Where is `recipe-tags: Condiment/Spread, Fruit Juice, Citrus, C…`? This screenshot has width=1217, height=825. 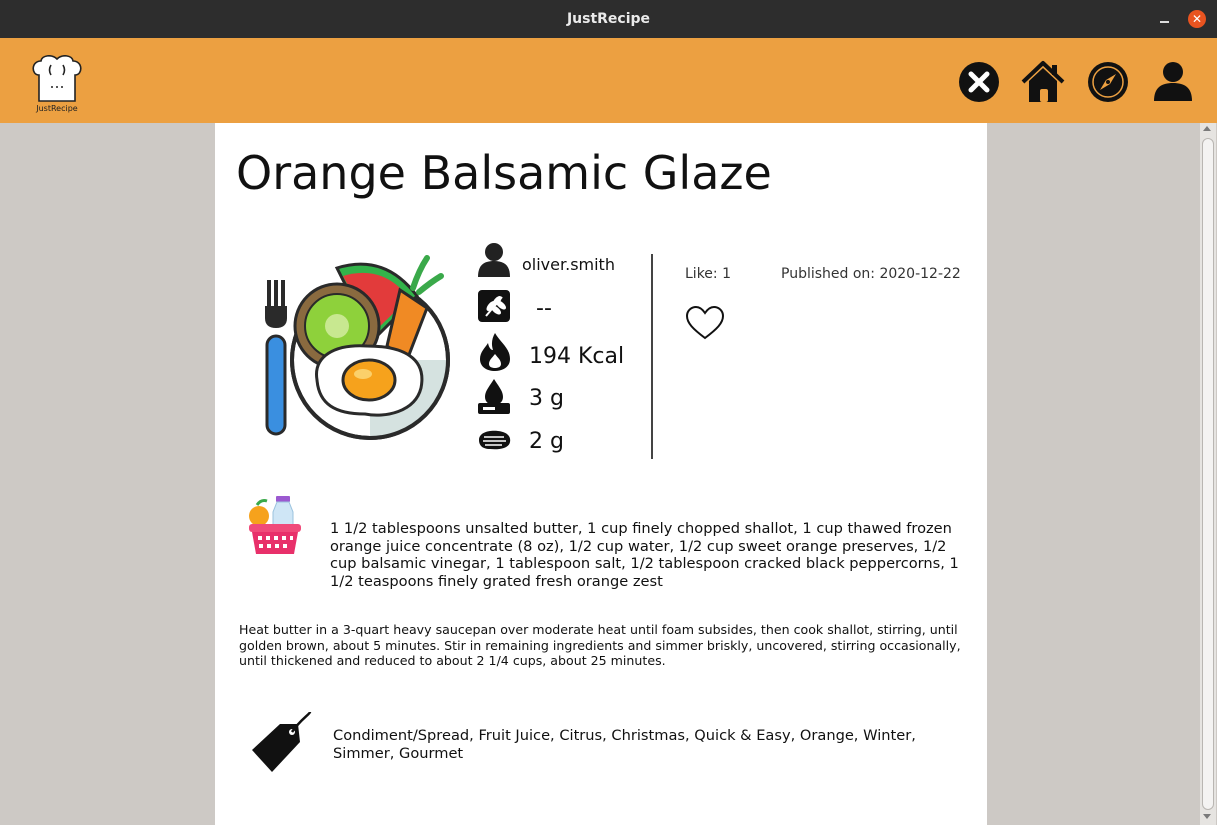
recipe-tags: Condiment/Spread, Fruit Juice, Citrus, C… is located at coordinates (624, 744).